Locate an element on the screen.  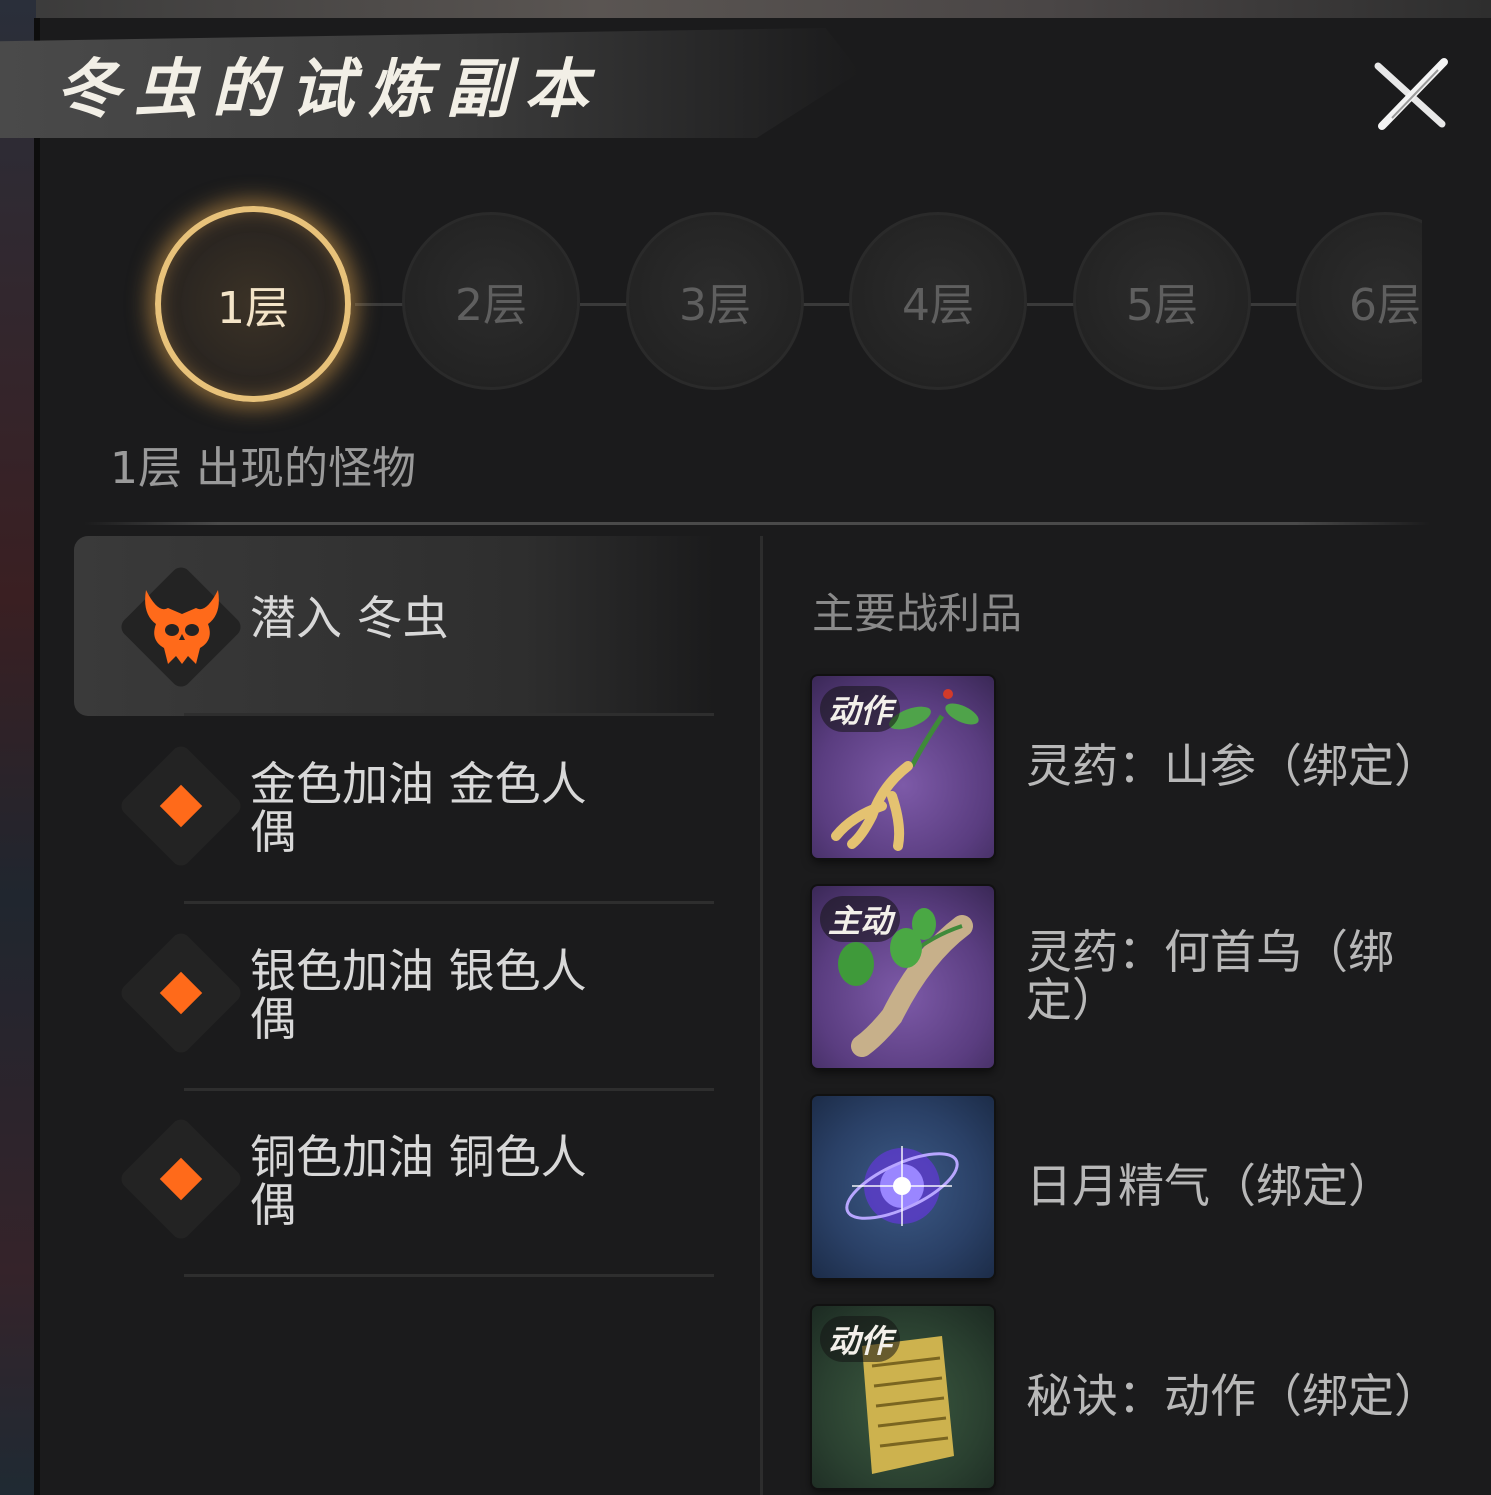
monster-row: 银色加油 银色人偶 is located at coordinates (394, 1001).